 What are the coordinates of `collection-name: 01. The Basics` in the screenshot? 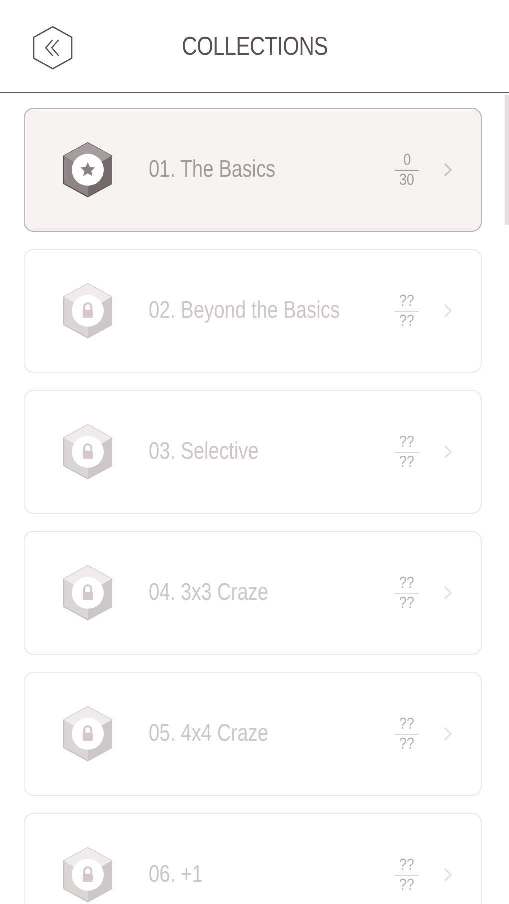 It's located at (213, 170).